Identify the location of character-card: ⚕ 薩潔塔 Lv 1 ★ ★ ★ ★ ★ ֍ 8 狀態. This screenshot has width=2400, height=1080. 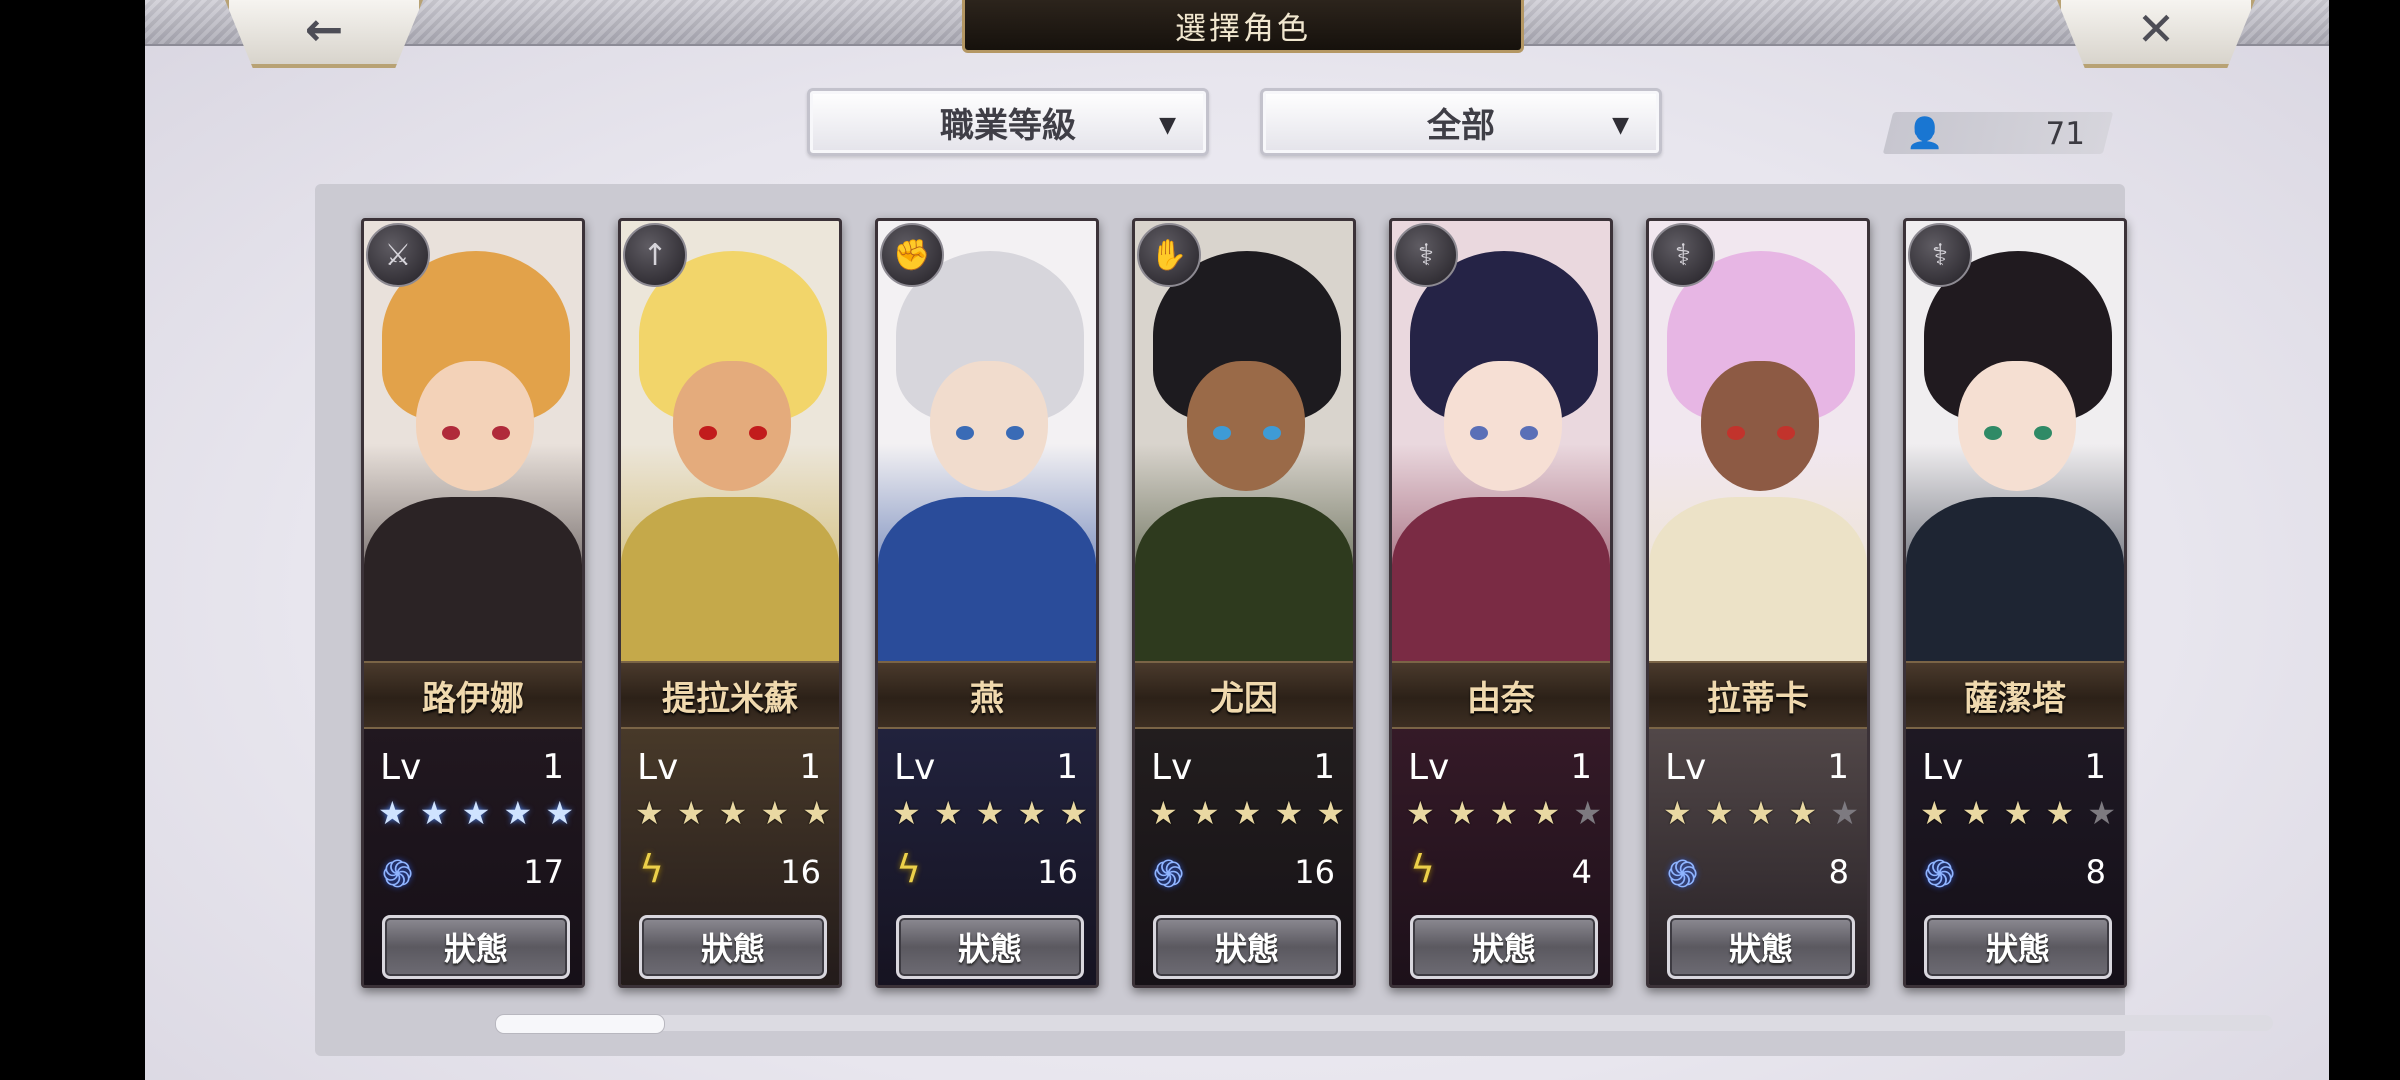
(2015, 603).